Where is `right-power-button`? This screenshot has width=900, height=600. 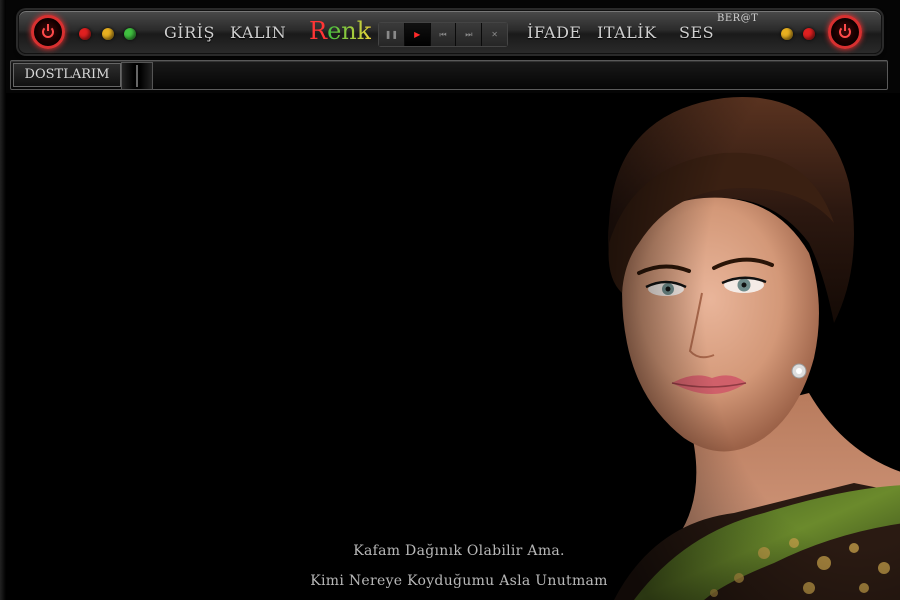
right-power-button is located at coordinates (845, 32).